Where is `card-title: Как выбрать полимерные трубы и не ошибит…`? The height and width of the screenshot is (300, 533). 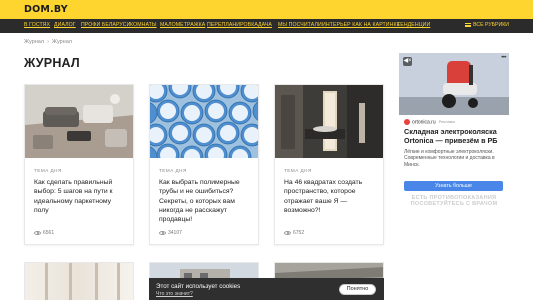 card-title: Как выбрать полимерные трубы и не ошибит… is located at coordinates (205, 201).